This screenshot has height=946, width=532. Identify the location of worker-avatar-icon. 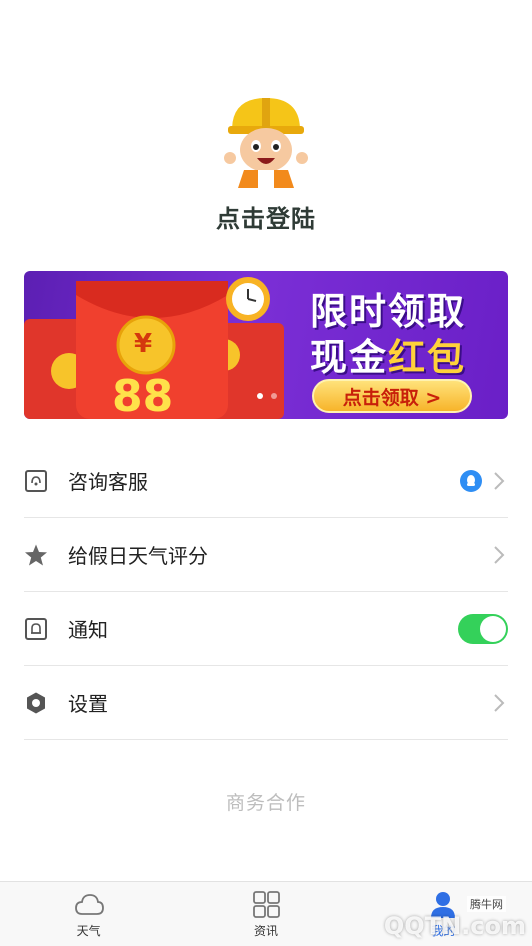
(266, 143).